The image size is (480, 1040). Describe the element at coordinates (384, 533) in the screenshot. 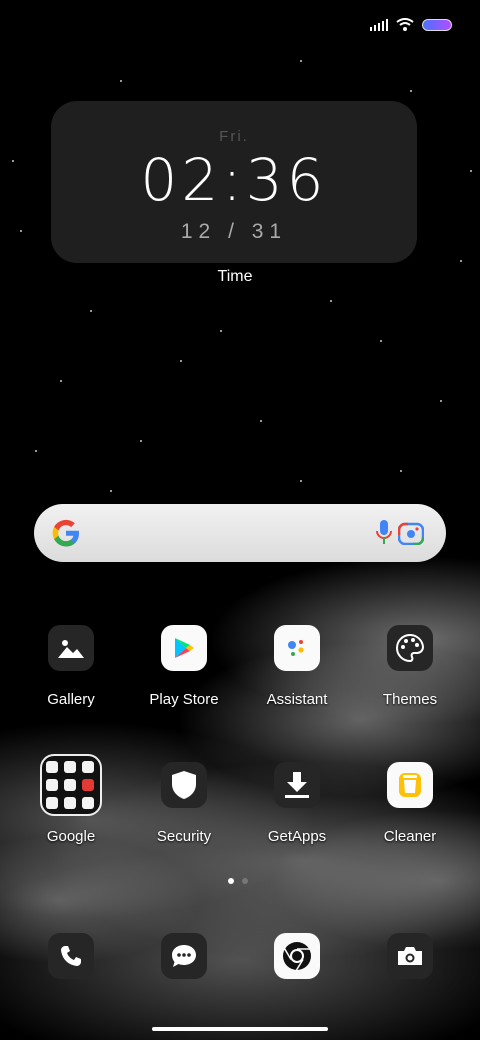

I see `mic-icon` at that location.